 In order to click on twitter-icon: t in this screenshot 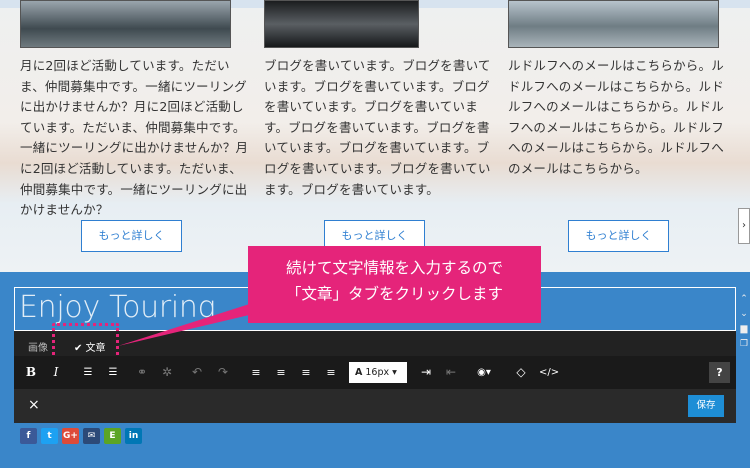, I will do `click(49, 436)`.